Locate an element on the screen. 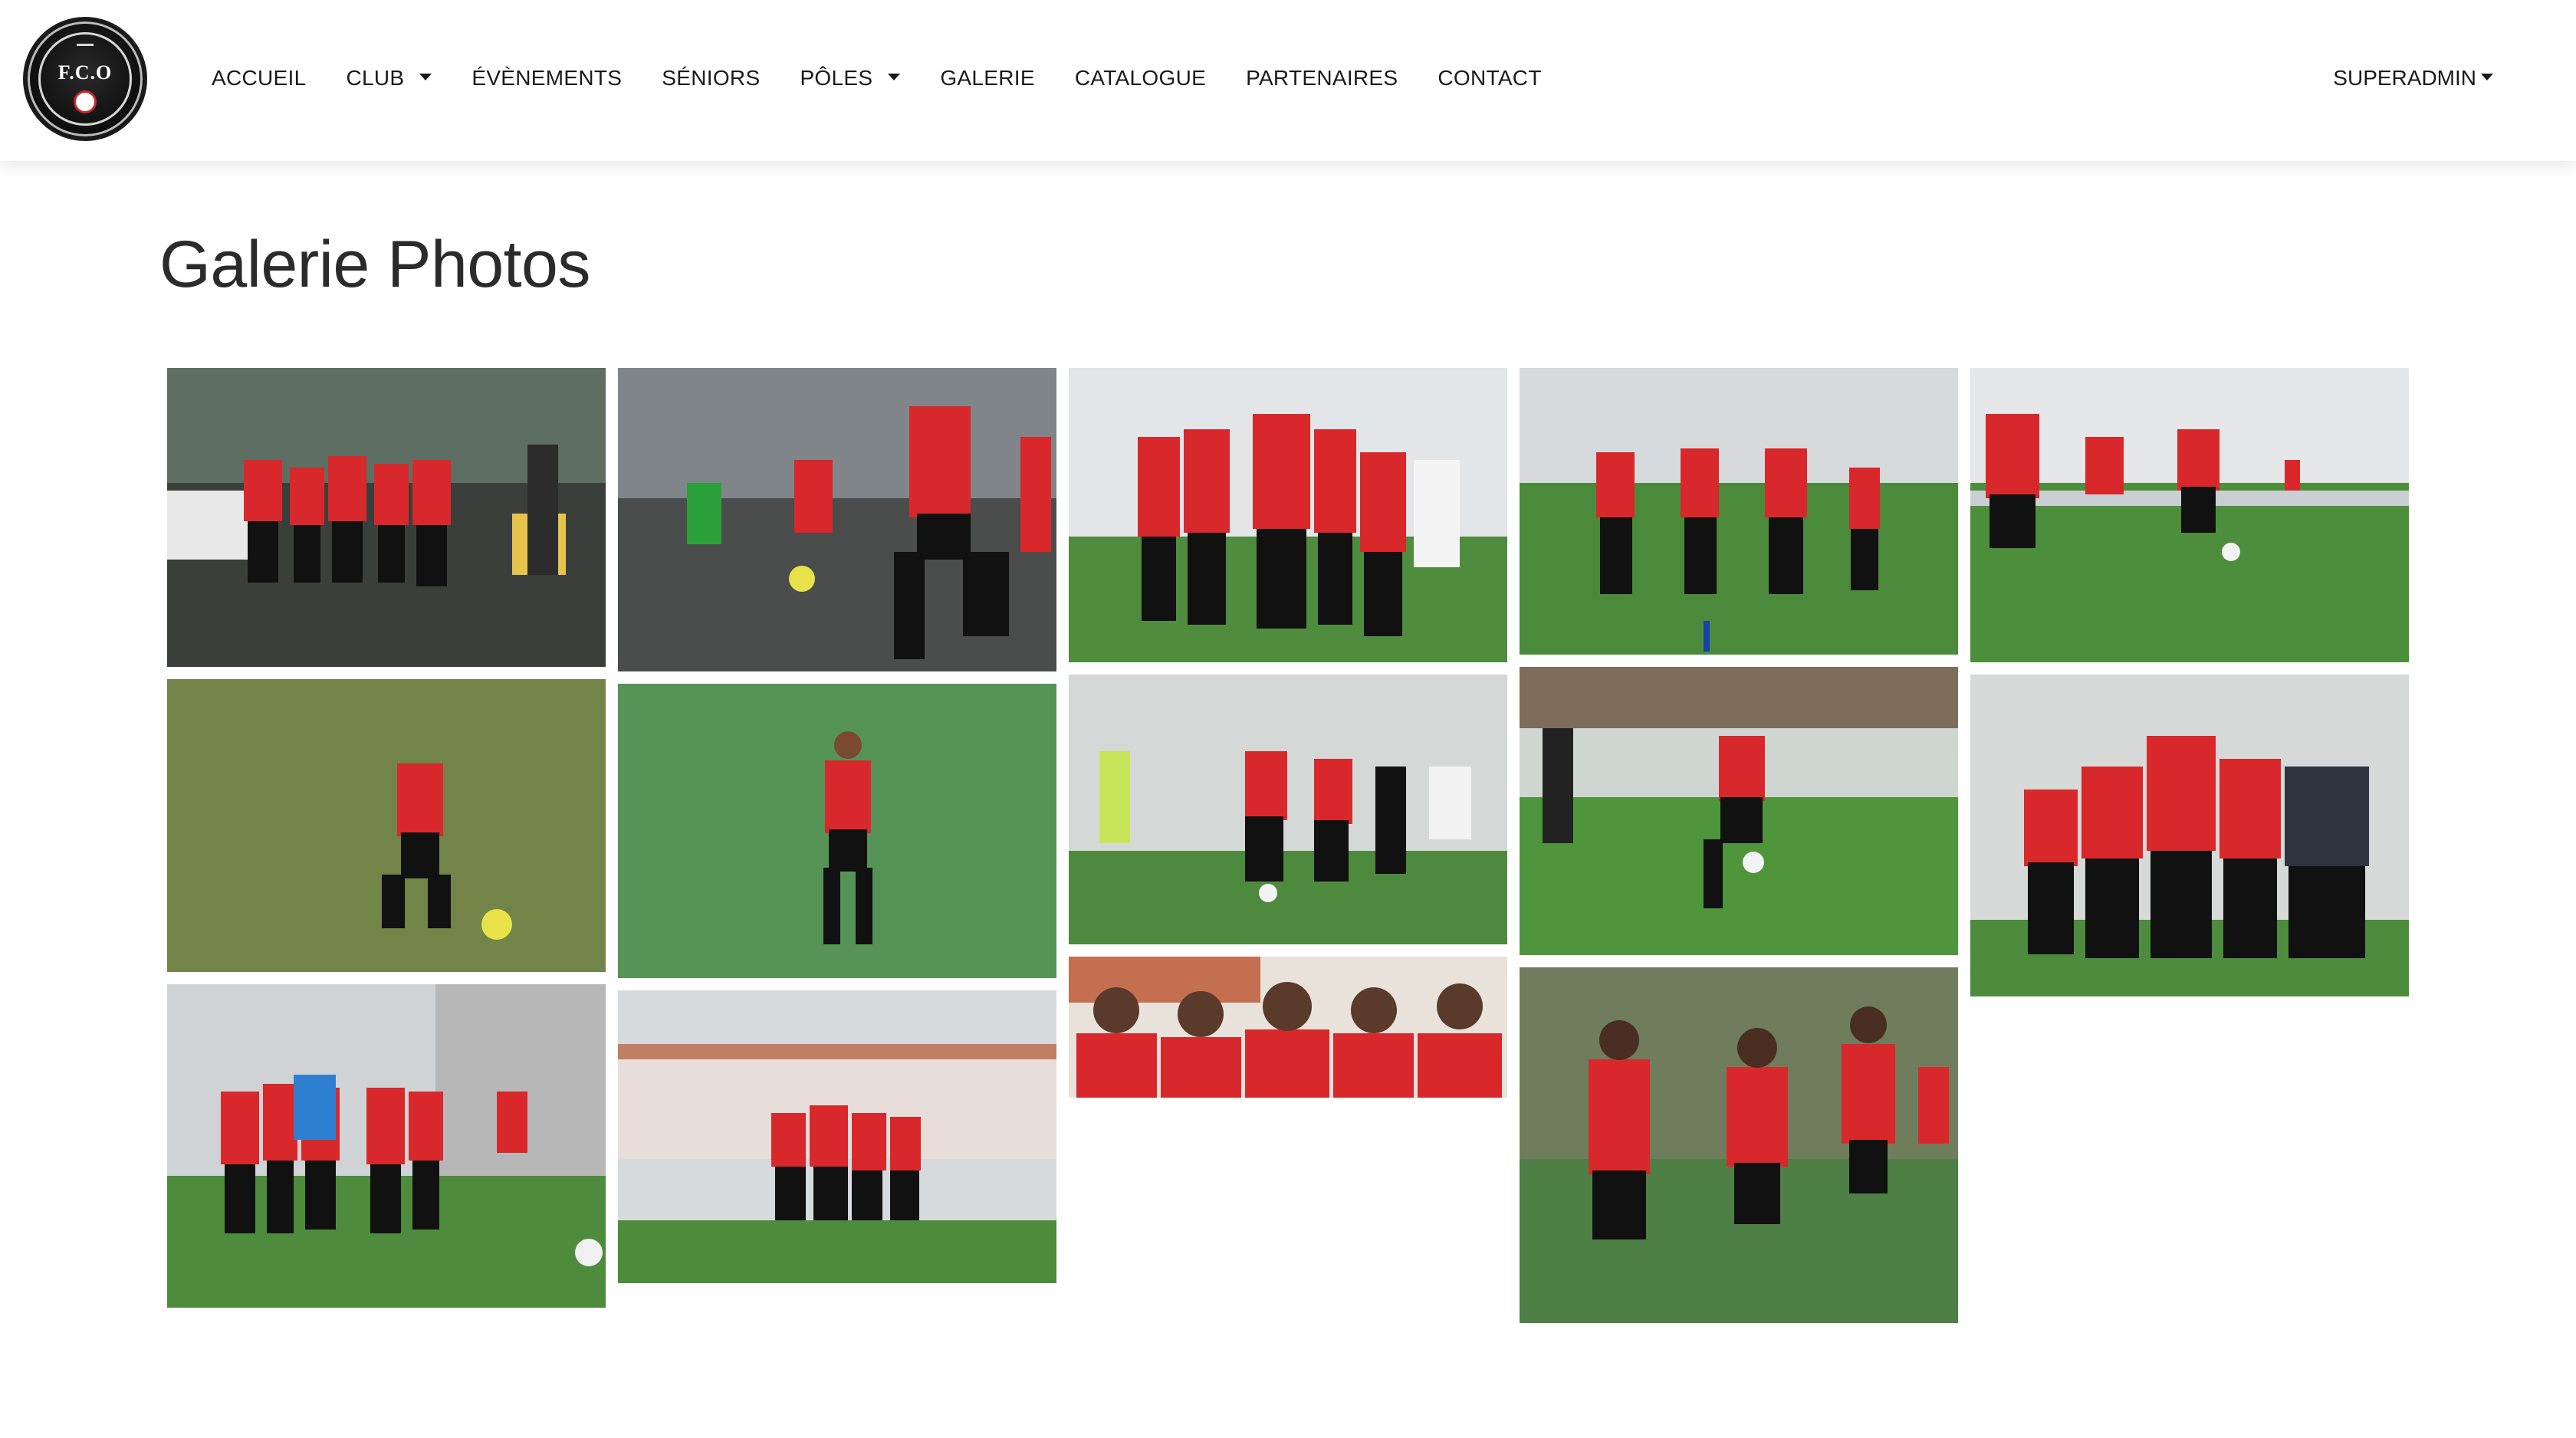 This screenshot has width=2576, height=1438. user-menu-label: superadmin is located at coordinates (2404, 78).